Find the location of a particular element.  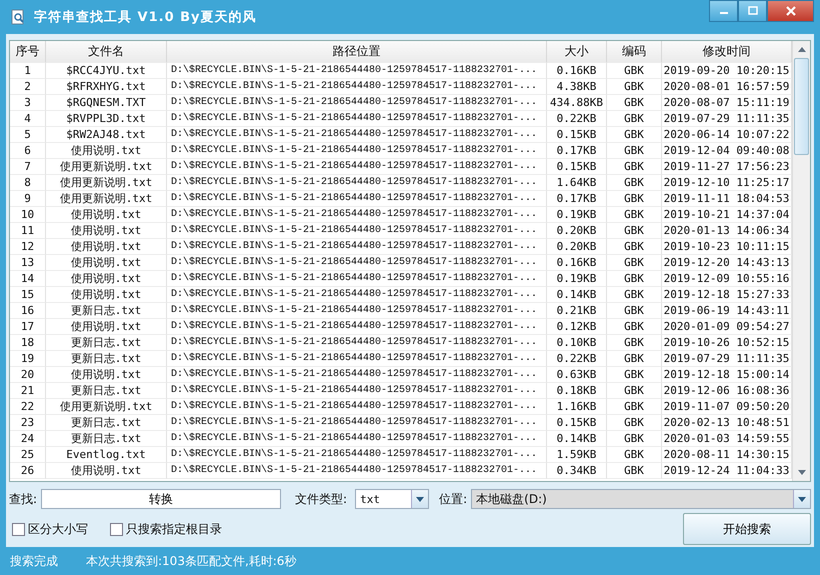

close-icon is located at coordinates (790, 11).